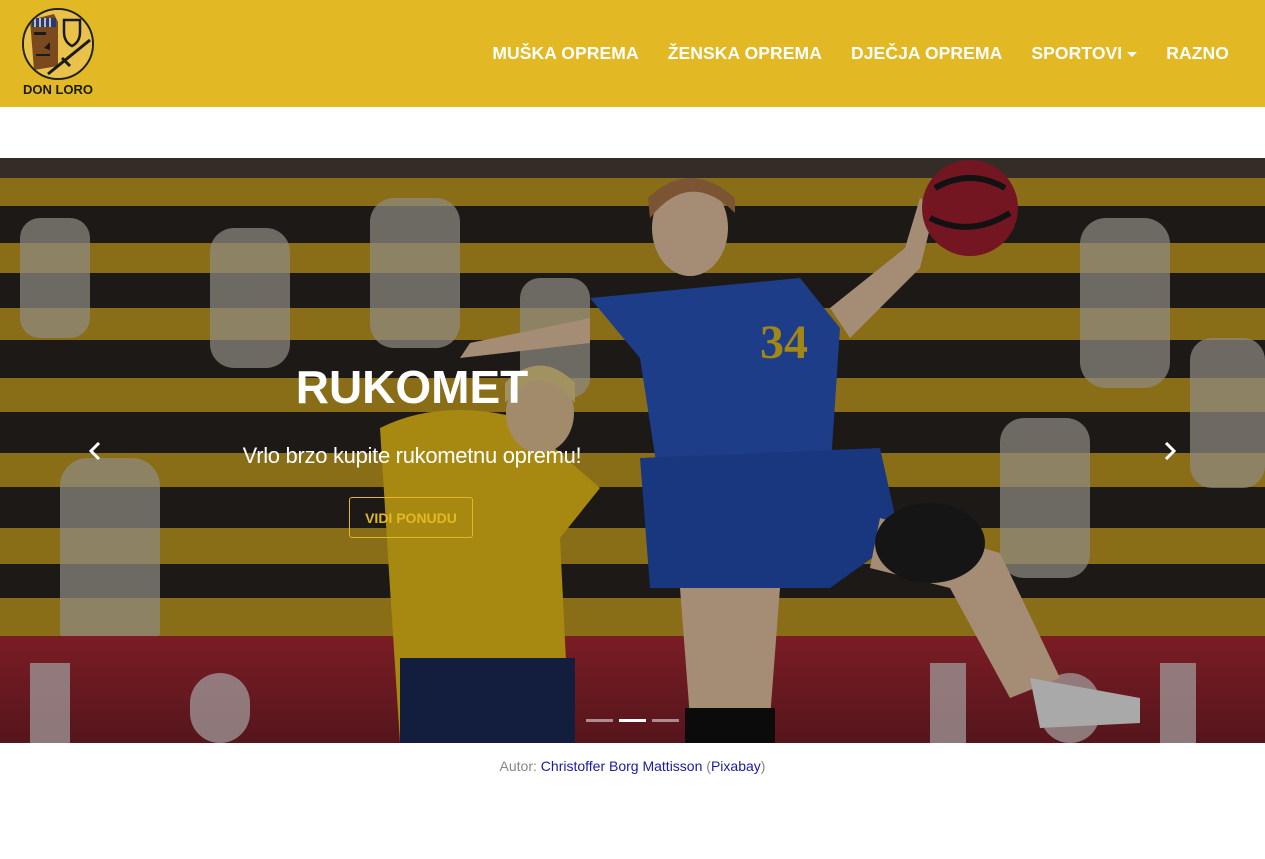 Image resolution: width=1265 pixels, height=859 pixels. I want to click on nav-link-djecja-oprema: DJEČJA OPREMA, so click(926, 53).